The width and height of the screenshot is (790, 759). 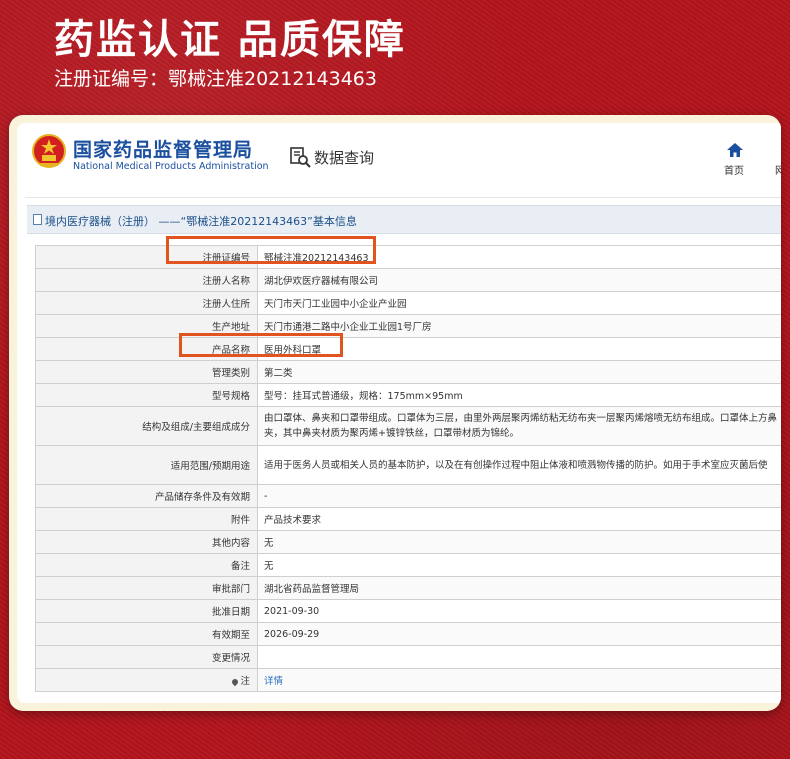 What do you see at coordinates (146, 542) in the screenshot?
I see `row-label: 其他内容` at bounding box center [146, 542].